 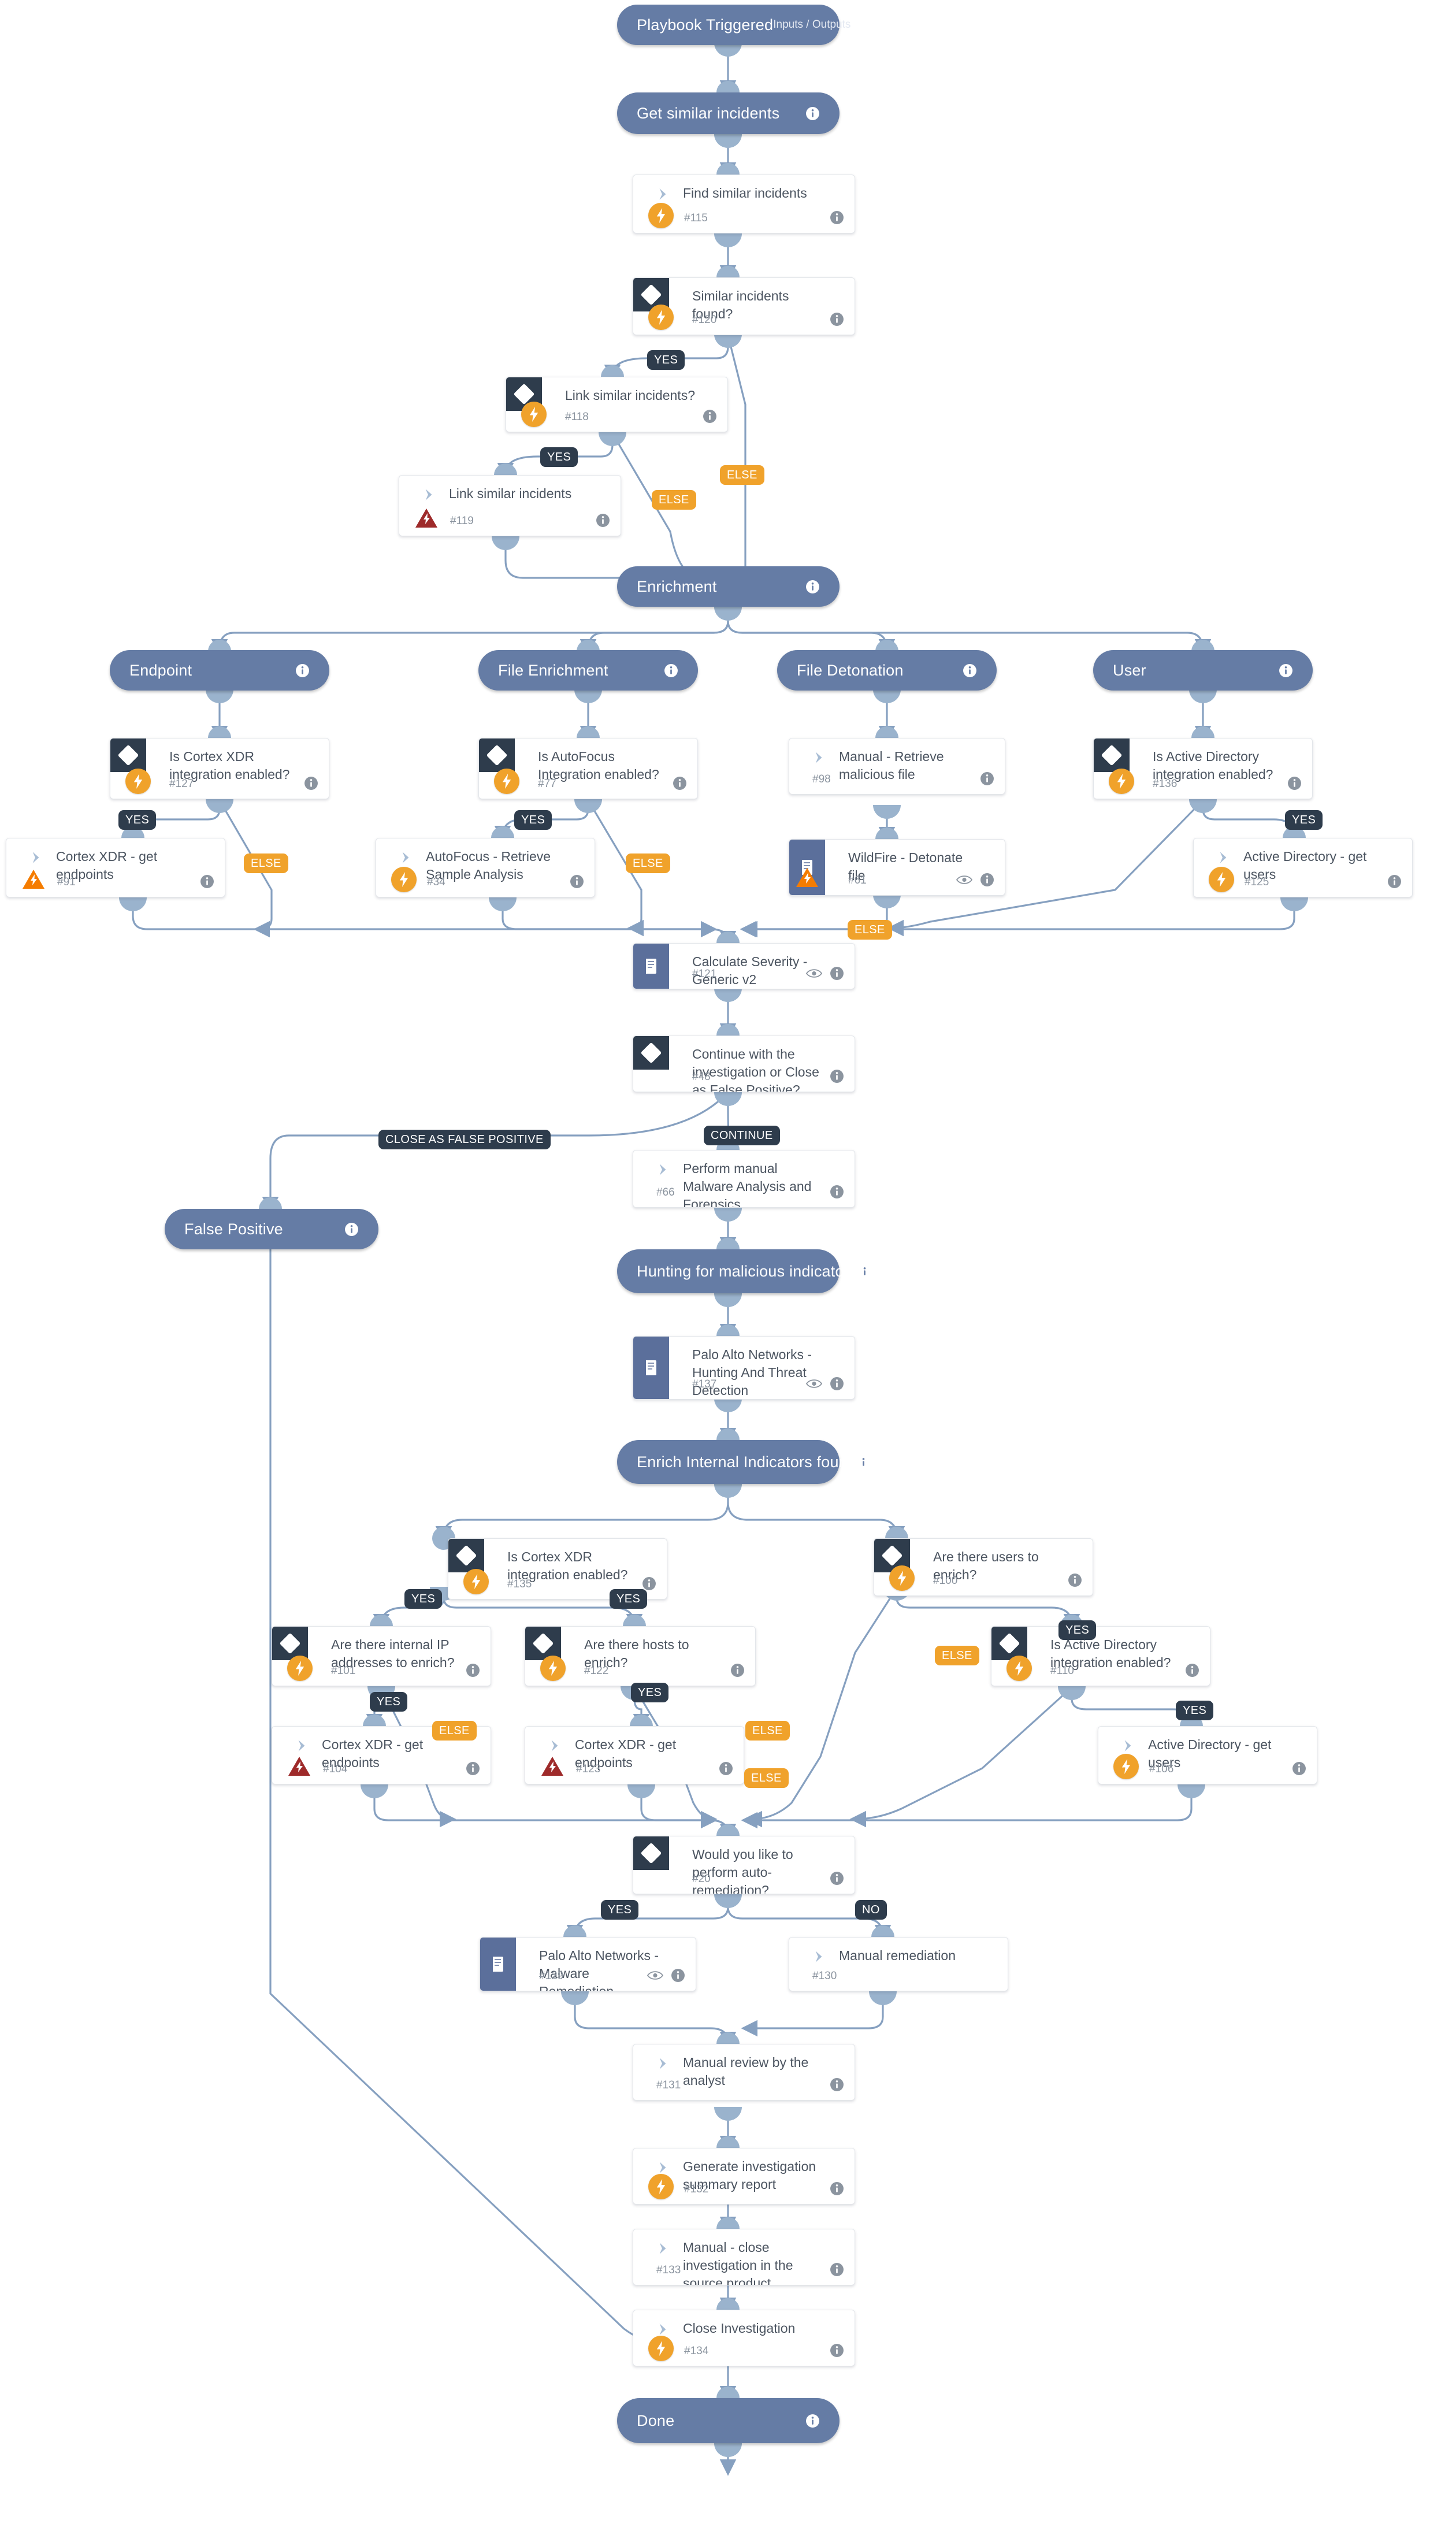 What do you see at coordinates (744, 1462) in the screenshot?
I see `section-enrich-internal-indicators-found: Enrich Internal Indicators found` at bounding box center [744, 1462].